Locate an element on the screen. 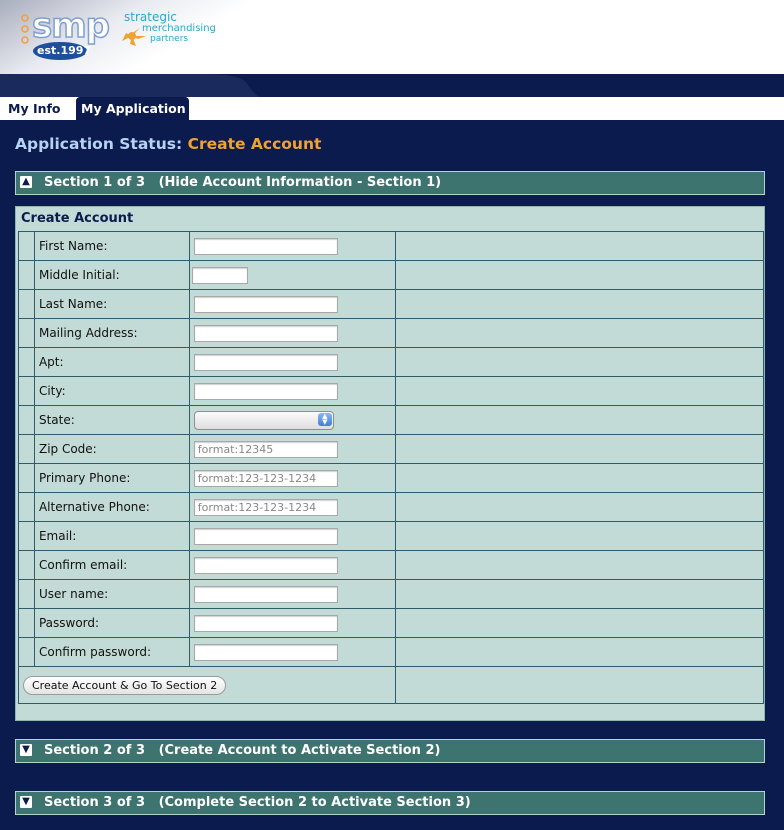  apt-input is located at coordinates (265, 362).